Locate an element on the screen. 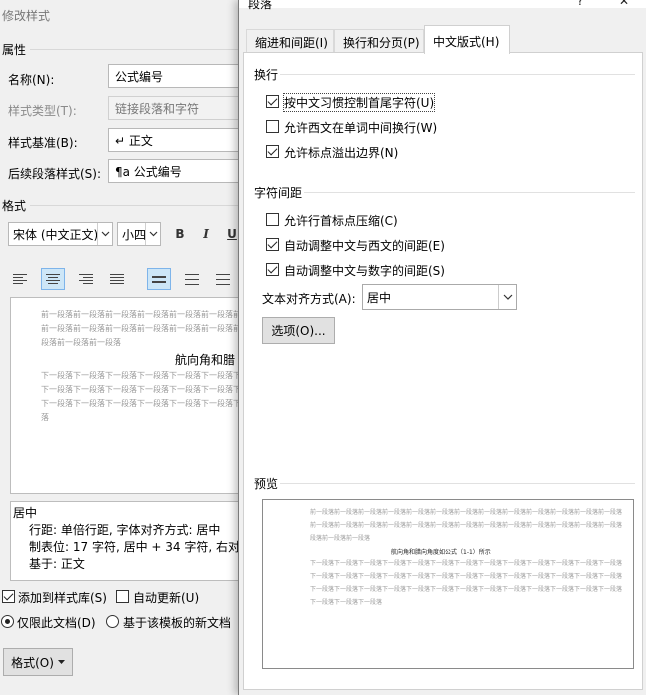 The height and width of the screenshot is (695, 646). new-docs-label: 基于该模板的新文档 is located at coordinates (177, 623).